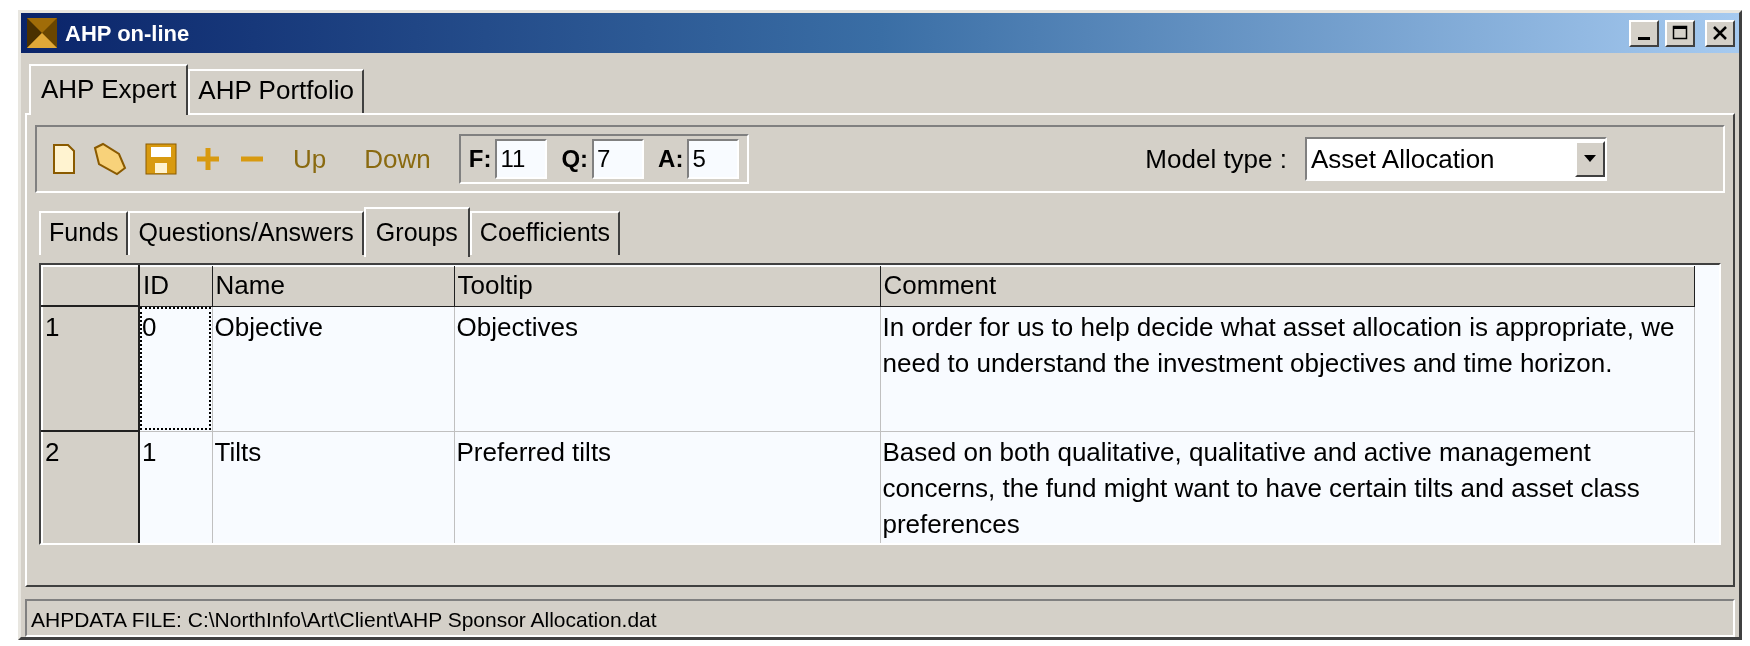 This screenshot has height=646, width=1750. What do you see at coordinates (90, 368) in the screenshot?
I see `row-header: 1` at bounding box center [90, 368].